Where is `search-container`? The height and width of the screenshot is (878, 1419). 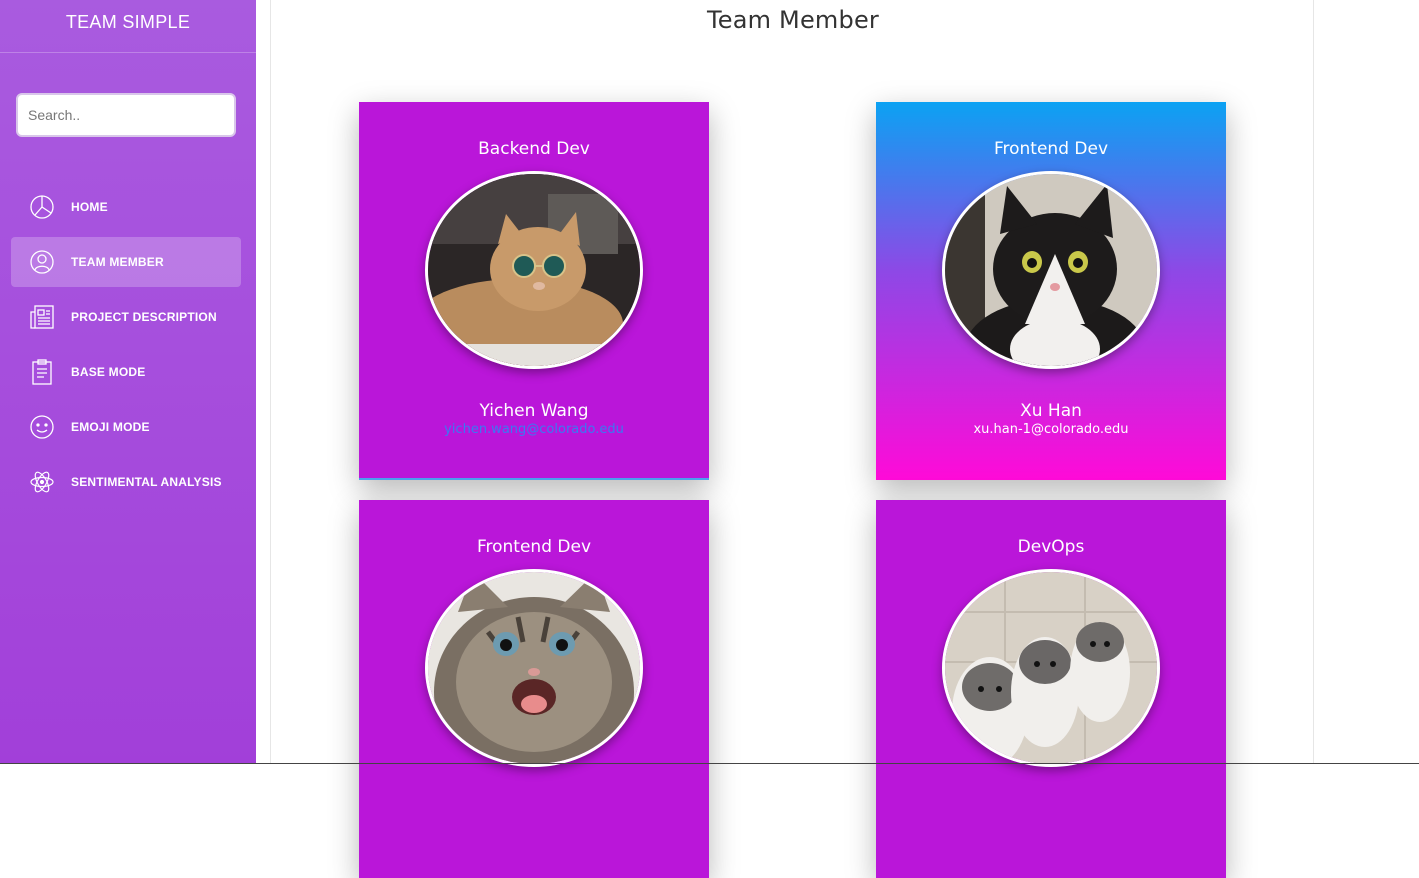
search-container is located at coordinates (126, 115).